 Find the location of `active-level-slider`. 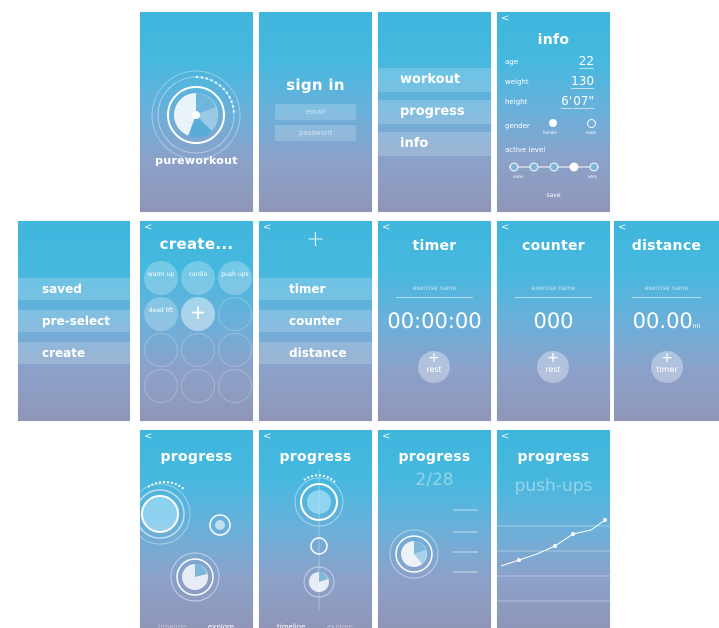

active-level-slider is located at coordinates (554, 167).